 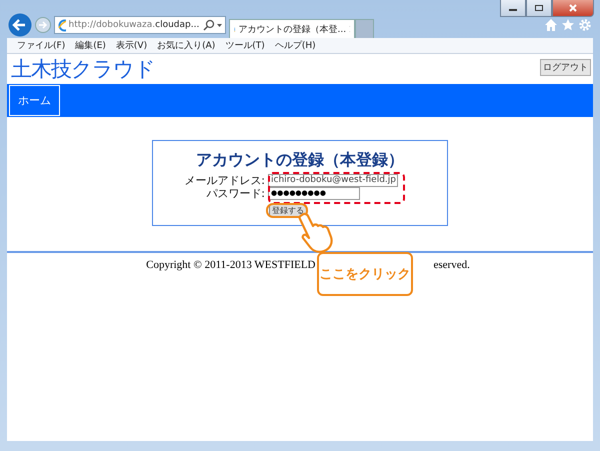 I want to click on copyright-text: eserved., so click(x=452, y=265).